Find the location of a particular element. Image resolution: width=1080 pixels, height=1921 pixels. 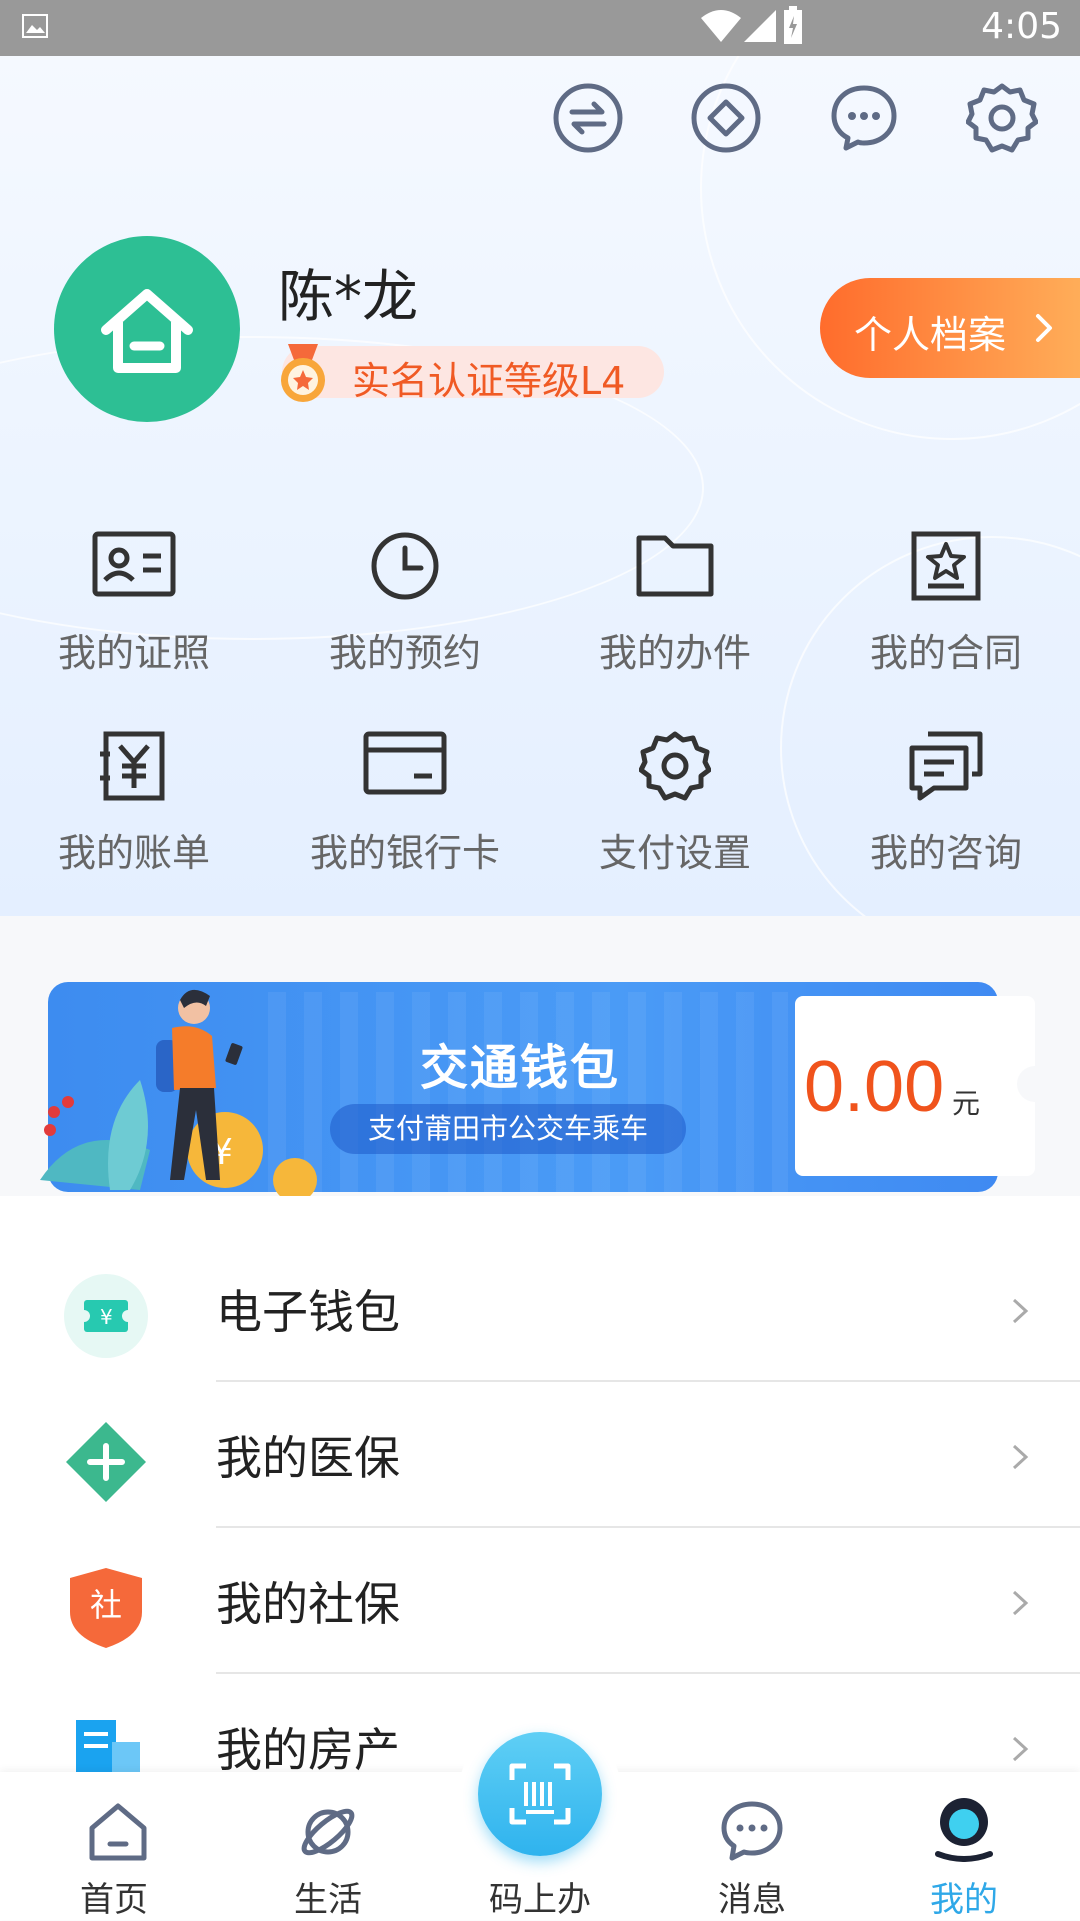

grid-my-appointments: 我的预约 is located at coordinates (405, 610).